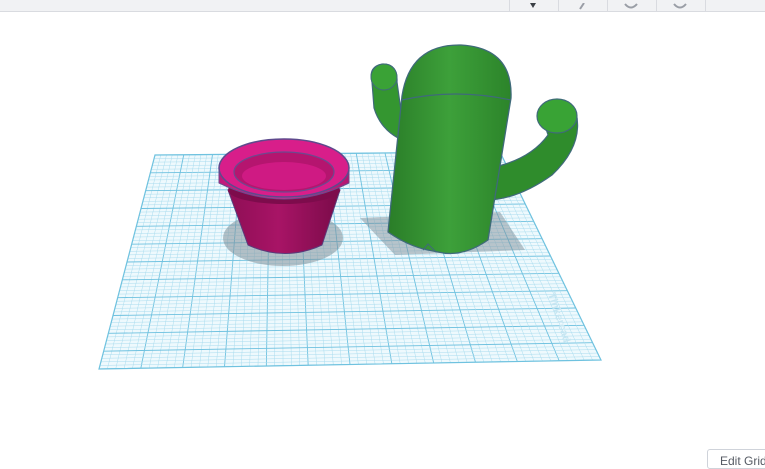 The width and height of the screenshot is (765, 469). Describe the element at coordinates (630, 5) in the screenshot. I see `rotate-left-icon` at that location.